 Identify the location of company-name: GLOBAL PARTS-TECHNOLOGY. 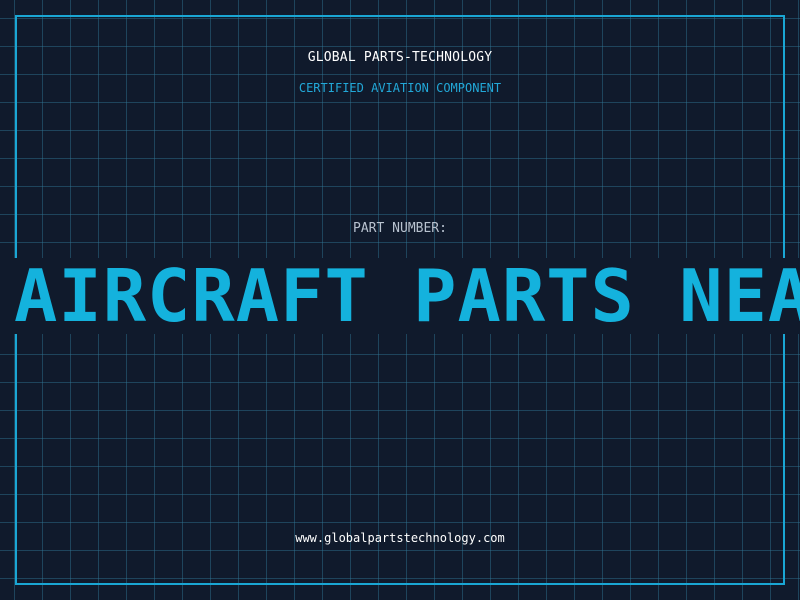
(400, 57).